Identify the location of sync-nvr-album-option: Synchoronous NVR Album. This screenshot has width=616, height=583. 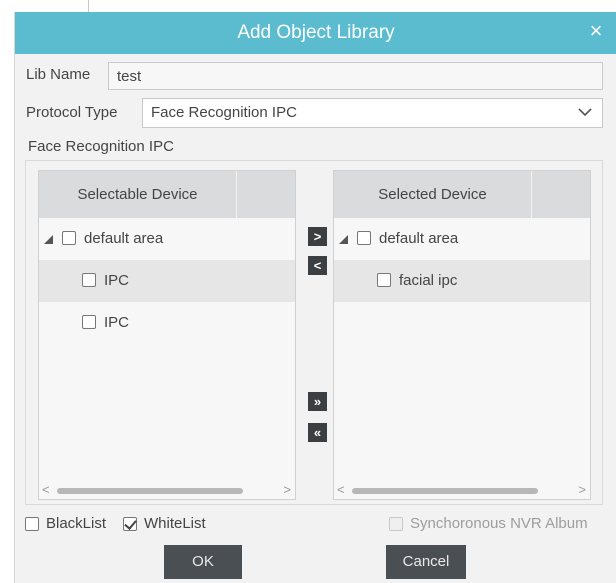
(496, 524).